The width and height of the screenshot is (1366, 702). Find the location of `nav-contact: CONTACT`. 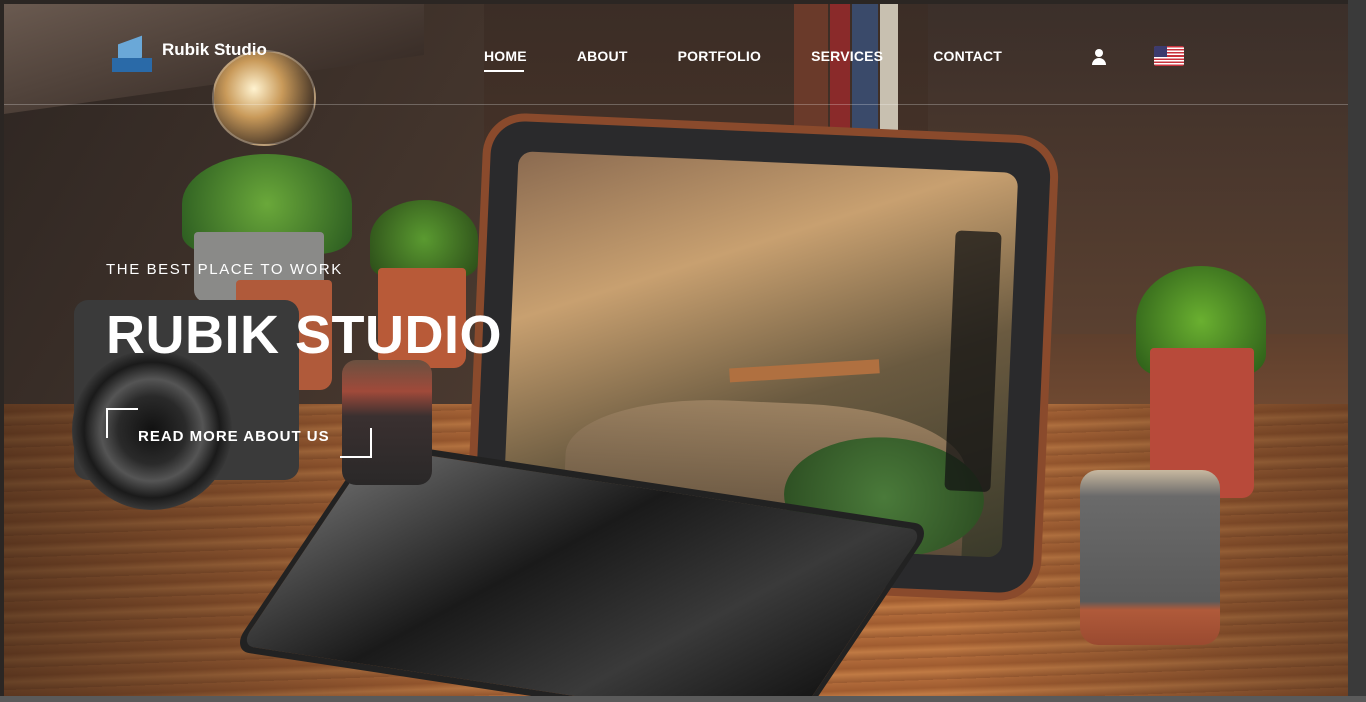

nav-contact: CONTACT is located at coordinates (967, 56).